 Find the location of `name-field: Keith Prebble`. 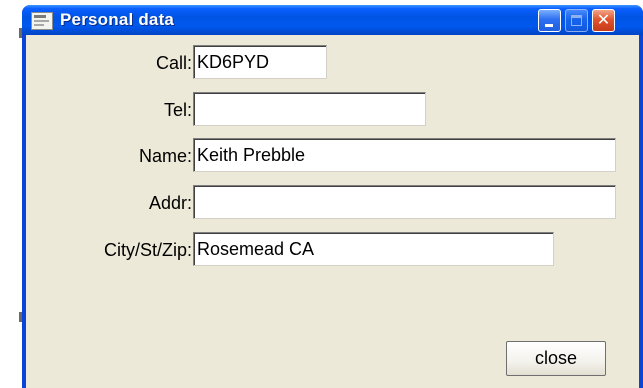

name-field: Keith Prebble is located at coordinates (404, 155).